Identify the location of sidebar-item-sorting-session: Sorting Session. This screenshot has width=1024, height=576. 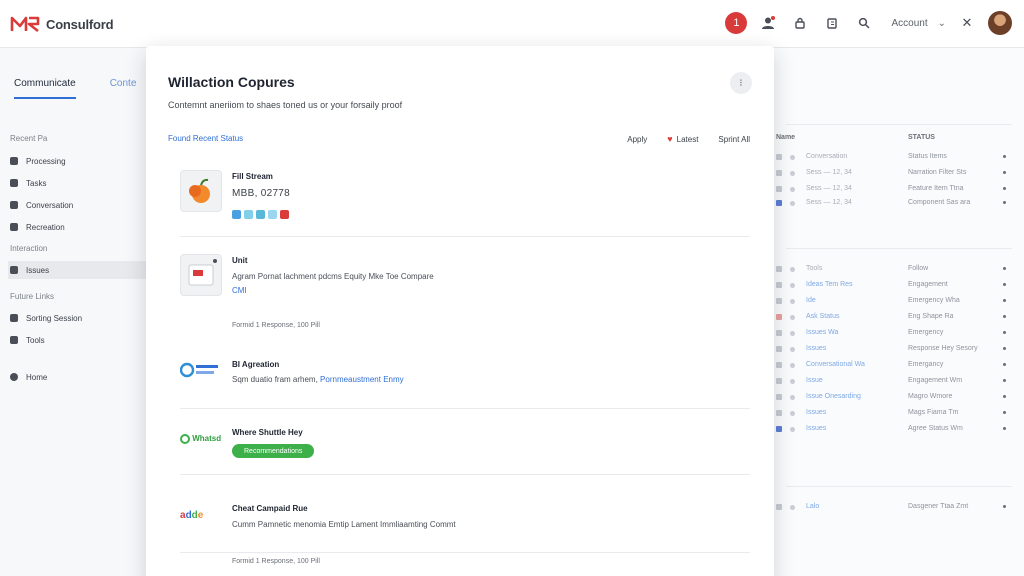
(77, 318).